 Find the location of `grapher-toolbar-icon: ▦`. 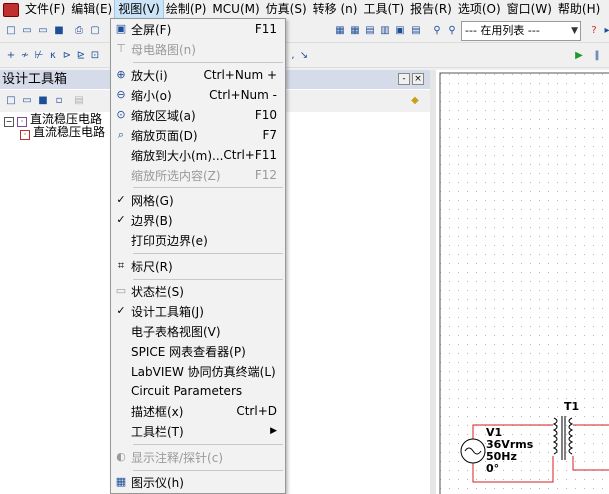

grapher-toolbar-icon: ▦ is located at coordinates (340, 31).